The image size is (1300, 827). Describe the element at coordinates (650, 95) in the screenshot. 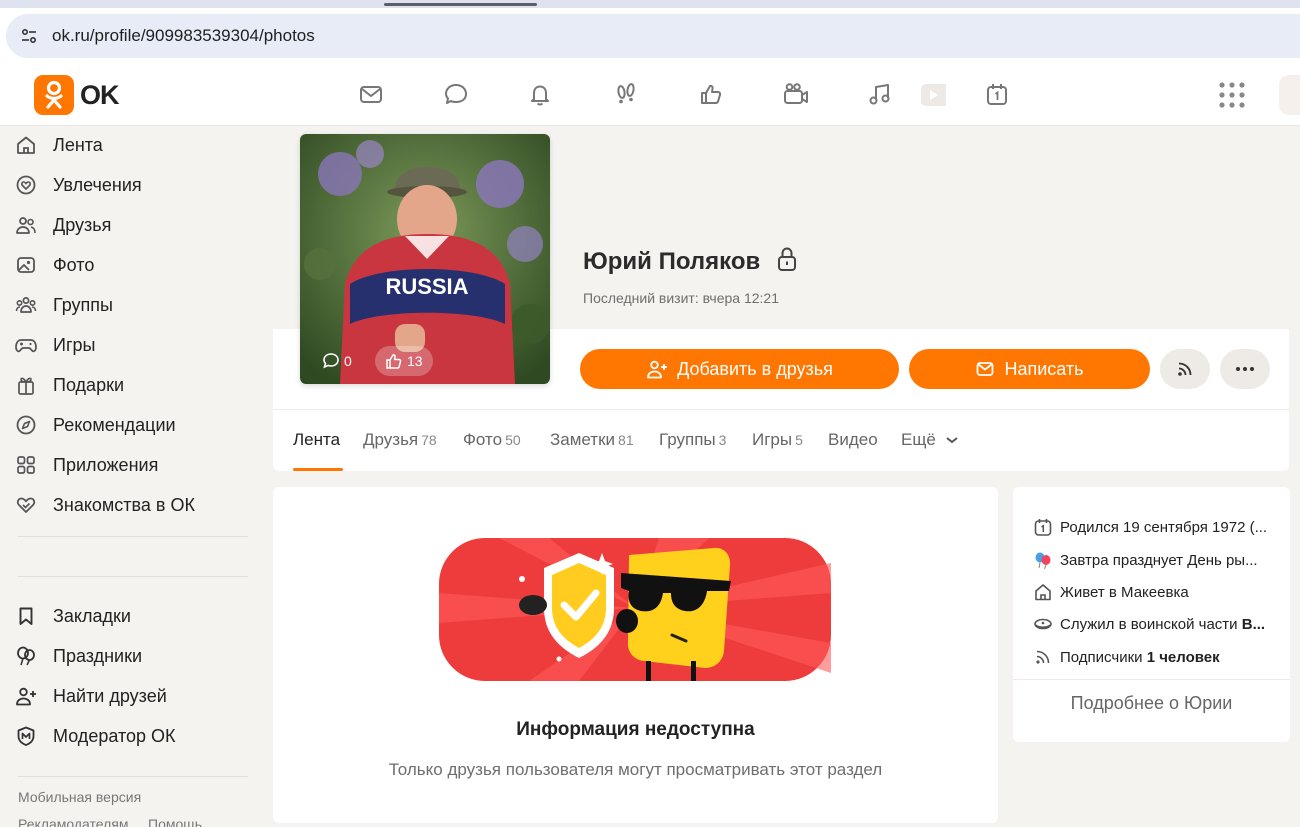

I see `ok-topbar: OK` at that location.